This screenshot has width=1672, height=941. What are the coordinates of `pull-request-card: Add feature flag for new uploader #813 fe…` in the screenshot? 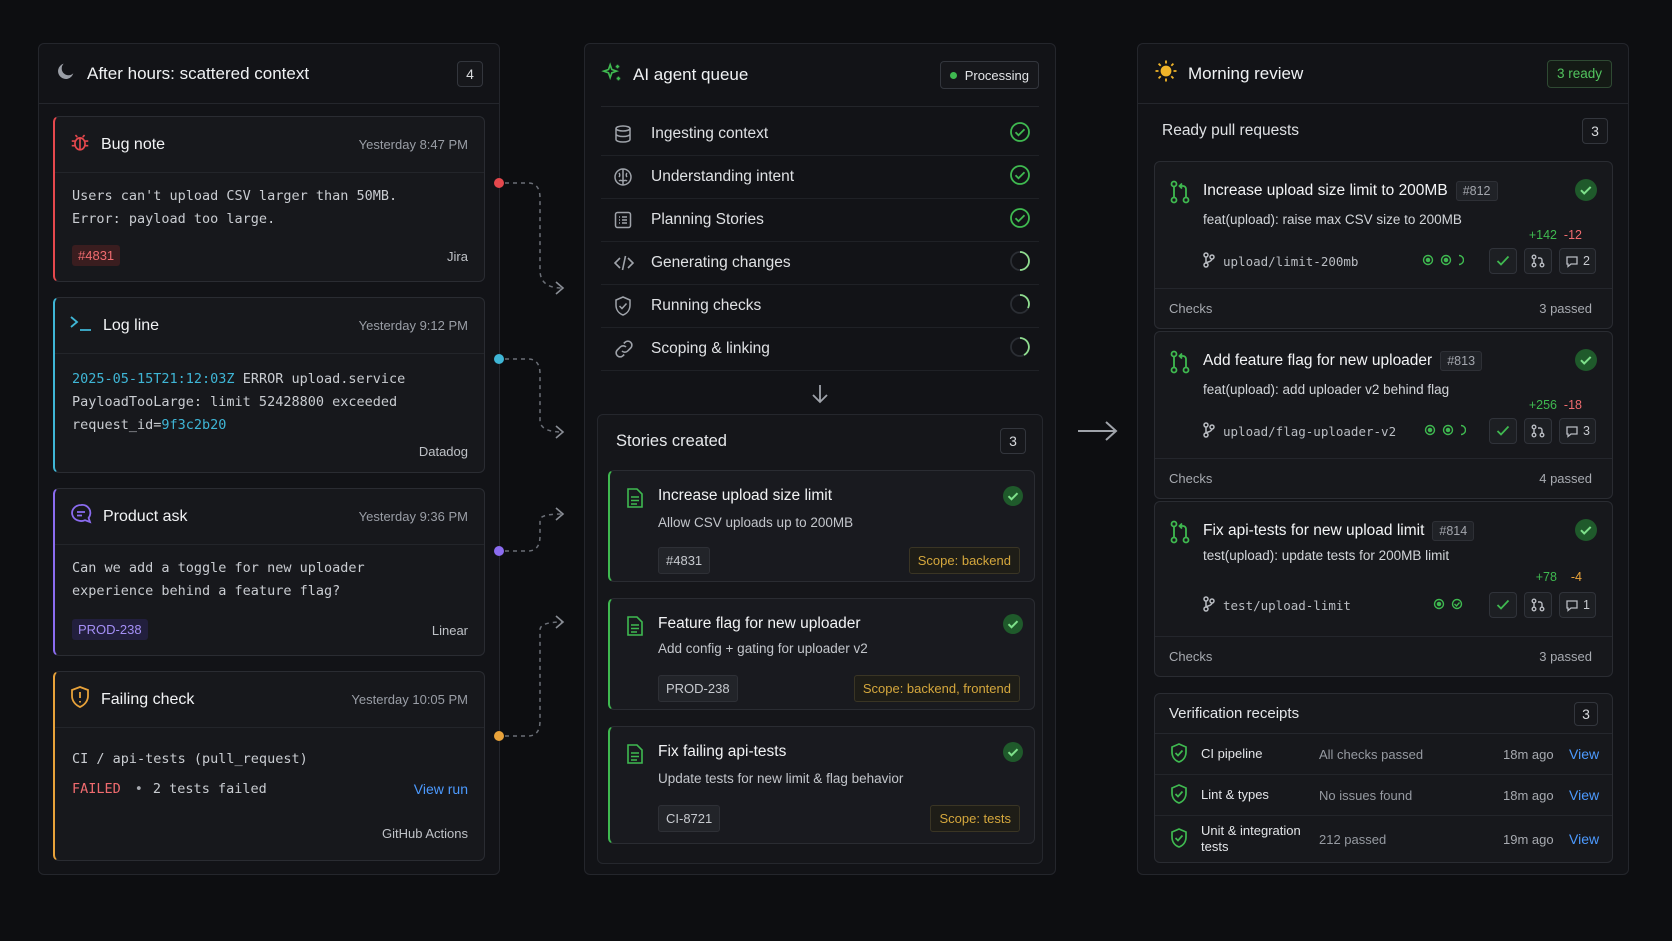 It's located at (1383, 415).